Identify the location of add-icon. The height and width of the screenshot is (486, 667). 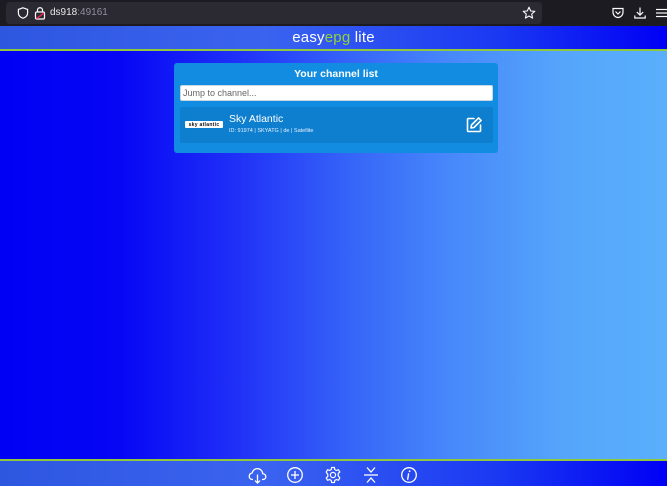
(295, 475).